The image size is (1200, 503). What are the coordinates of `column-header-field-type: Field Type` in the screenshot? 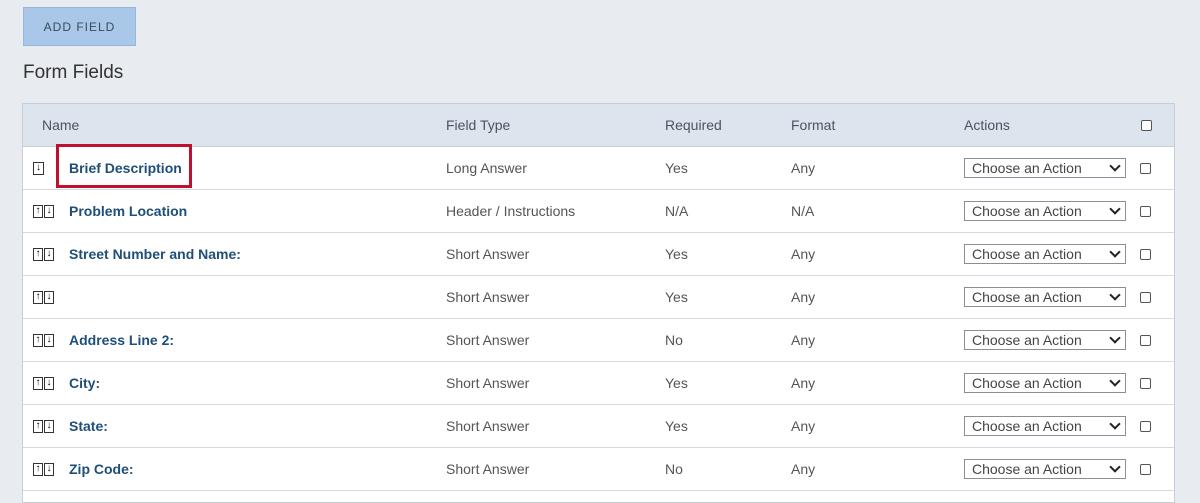 It's located at (478, 125).